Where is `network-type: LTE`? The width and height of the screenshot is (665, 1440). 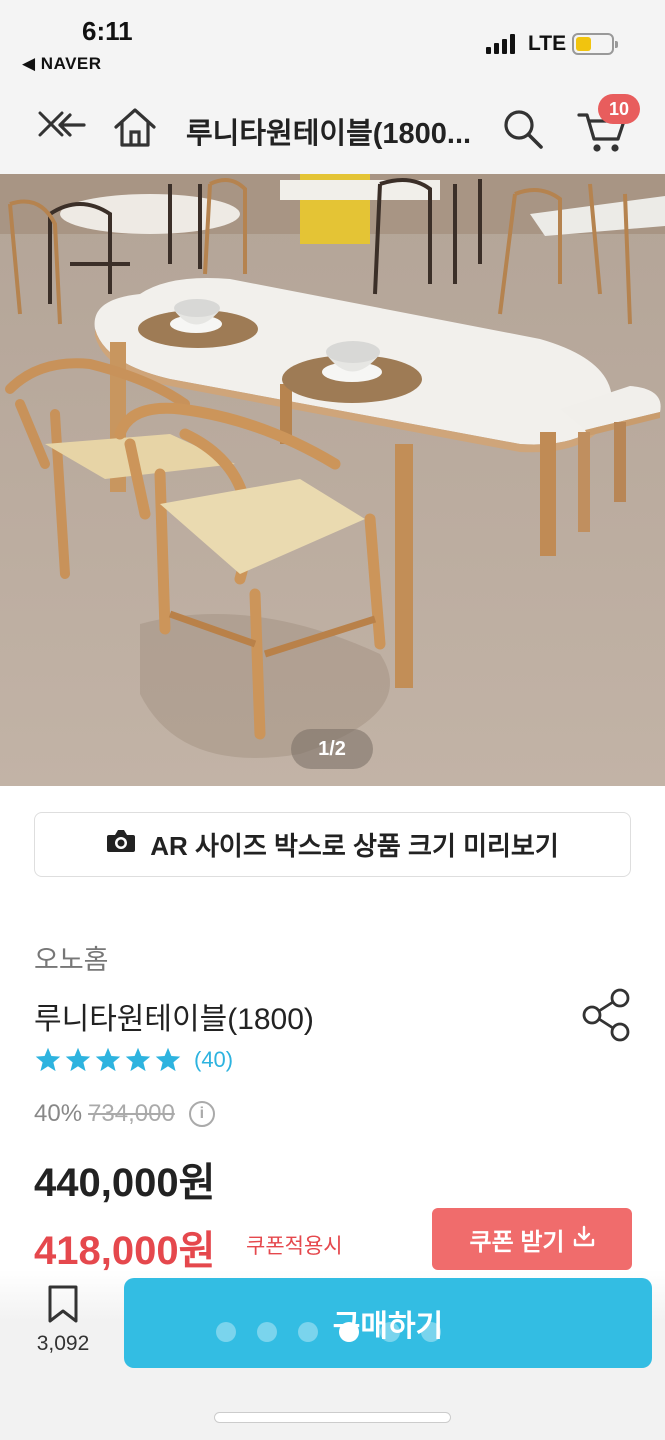
network-type: LTE is located at coordinates (547, 43).